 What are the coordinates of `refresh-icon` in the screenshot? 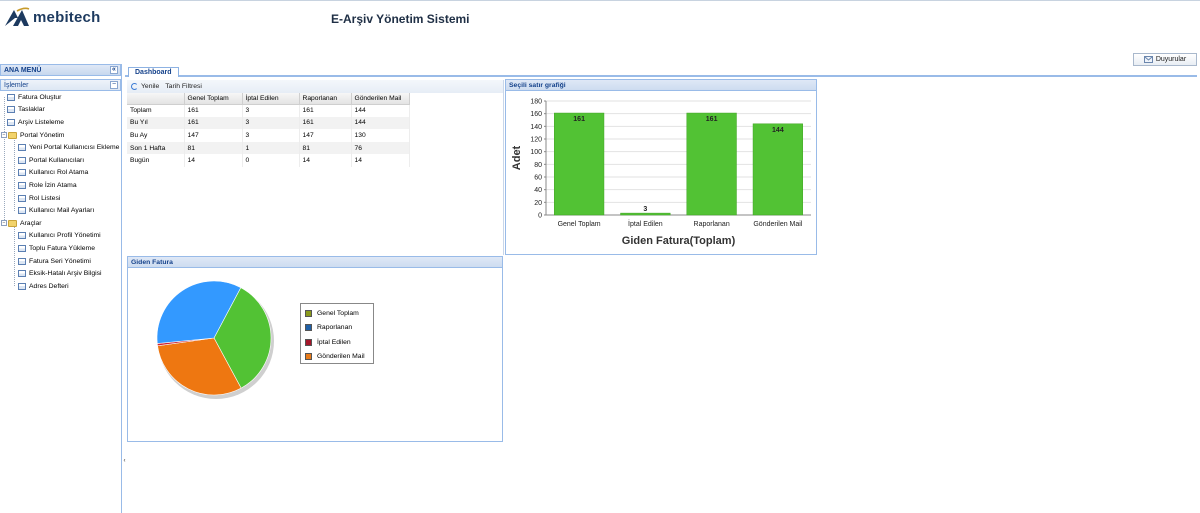 It's located at (134, 86).